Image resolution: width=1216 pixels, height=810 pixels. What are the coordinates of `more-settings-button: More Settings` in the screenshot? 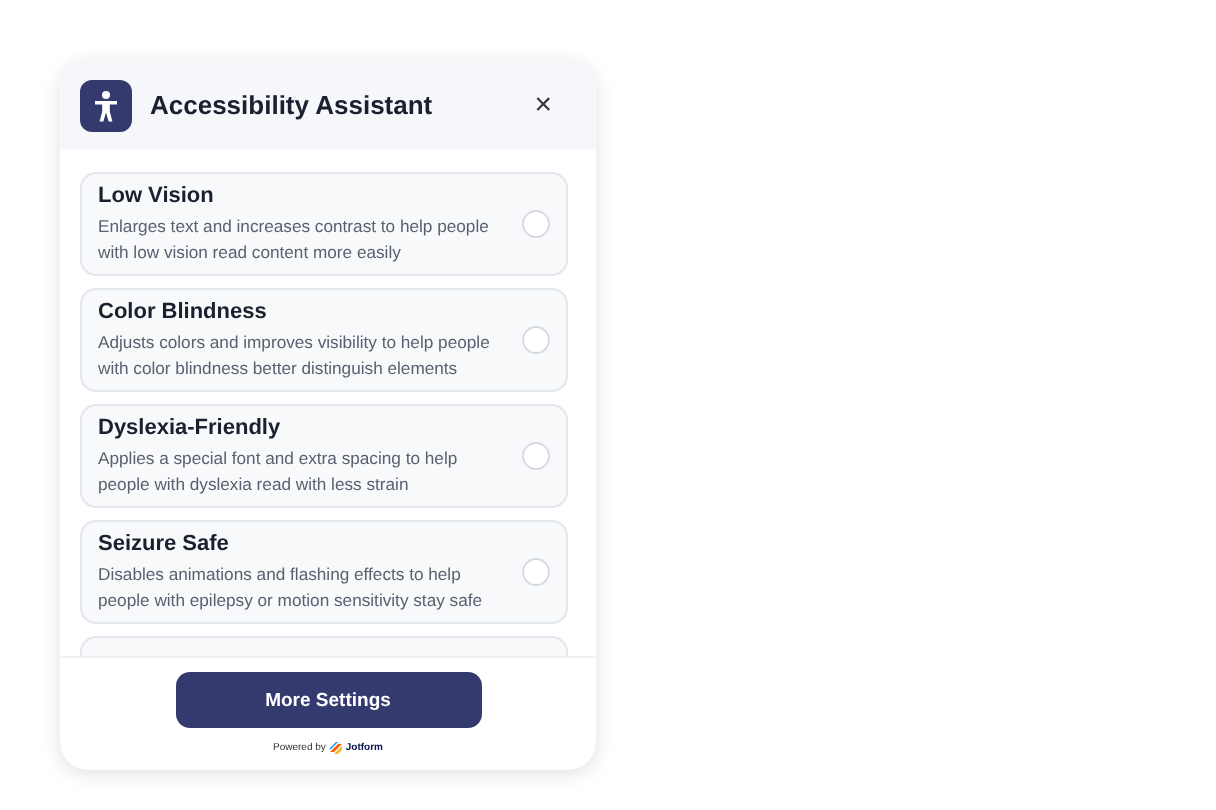 It's located at (328, 700).